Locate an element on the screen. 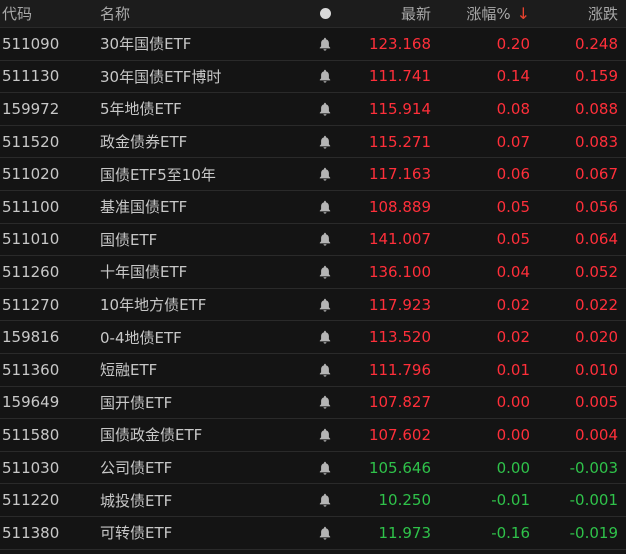 The height and width of the screenshot is (554, 626). table-row: 511520 政金债券ETF 115.271 0.07 0.083 is located at coordinates (313, 142).